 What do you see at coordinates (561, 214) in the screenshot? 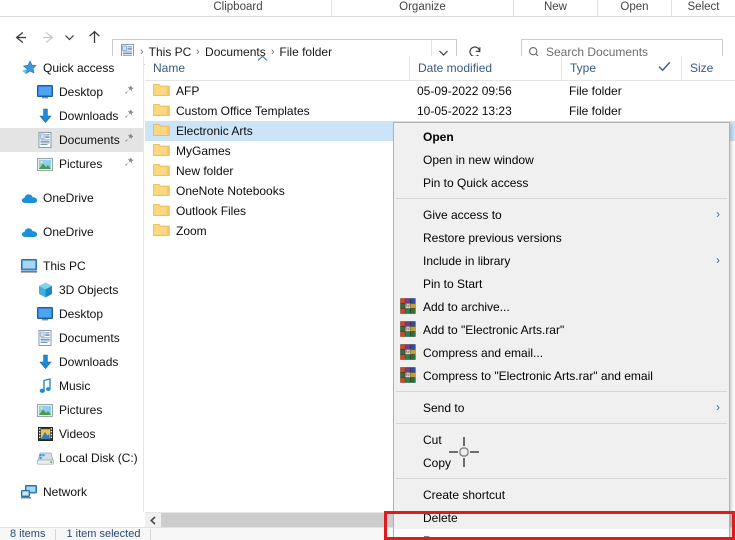
I see `menu-item-give-access-to: Give access to ›` at bounding box center [561, 214].